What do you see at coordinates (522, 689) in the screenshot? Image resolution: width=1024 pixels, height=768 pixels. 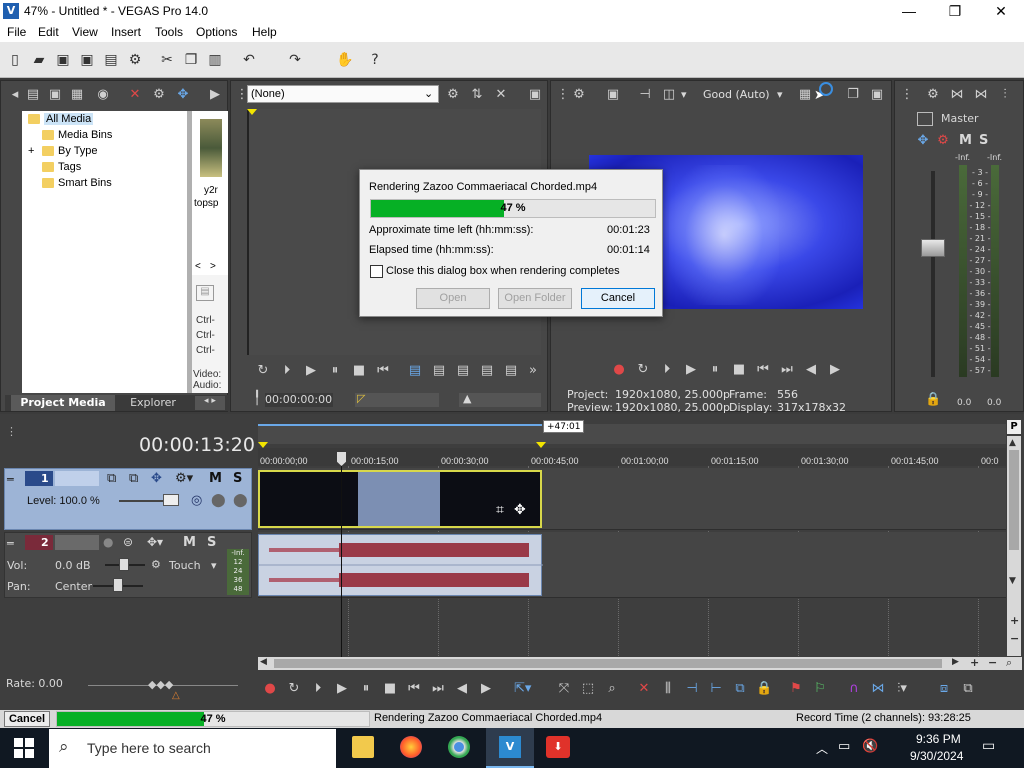 I see `normal-edit-tool-icon: ⇱▾` at bounding box center [522, 689].